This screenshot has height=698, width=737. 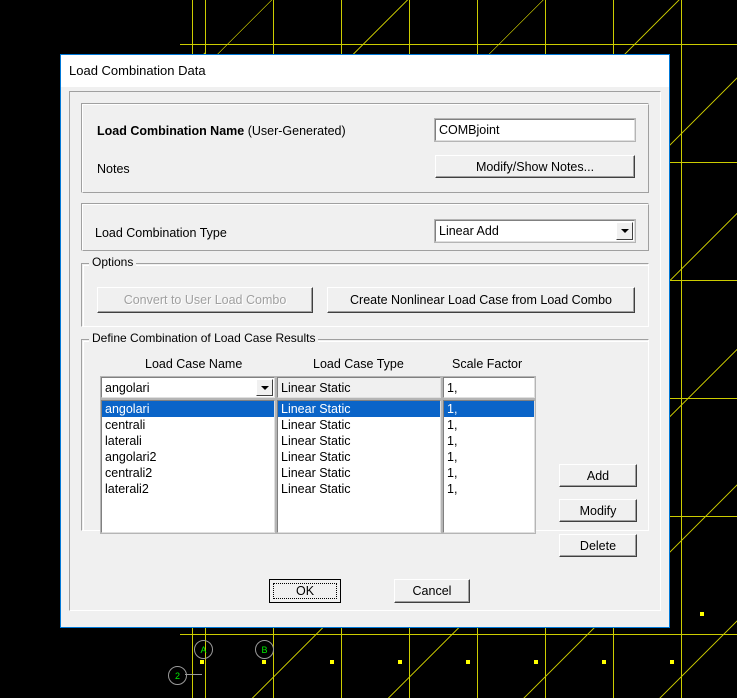 I want to click on grid-bubble-a: A, so click(x=203, y=649).